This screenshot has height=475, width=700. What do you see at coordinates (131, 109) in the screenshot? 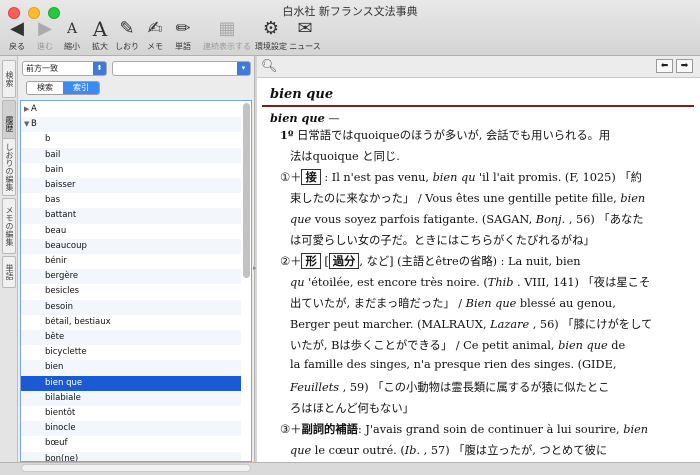
I see `index-group-row: ▶ A` at bounding box center [131, 109].